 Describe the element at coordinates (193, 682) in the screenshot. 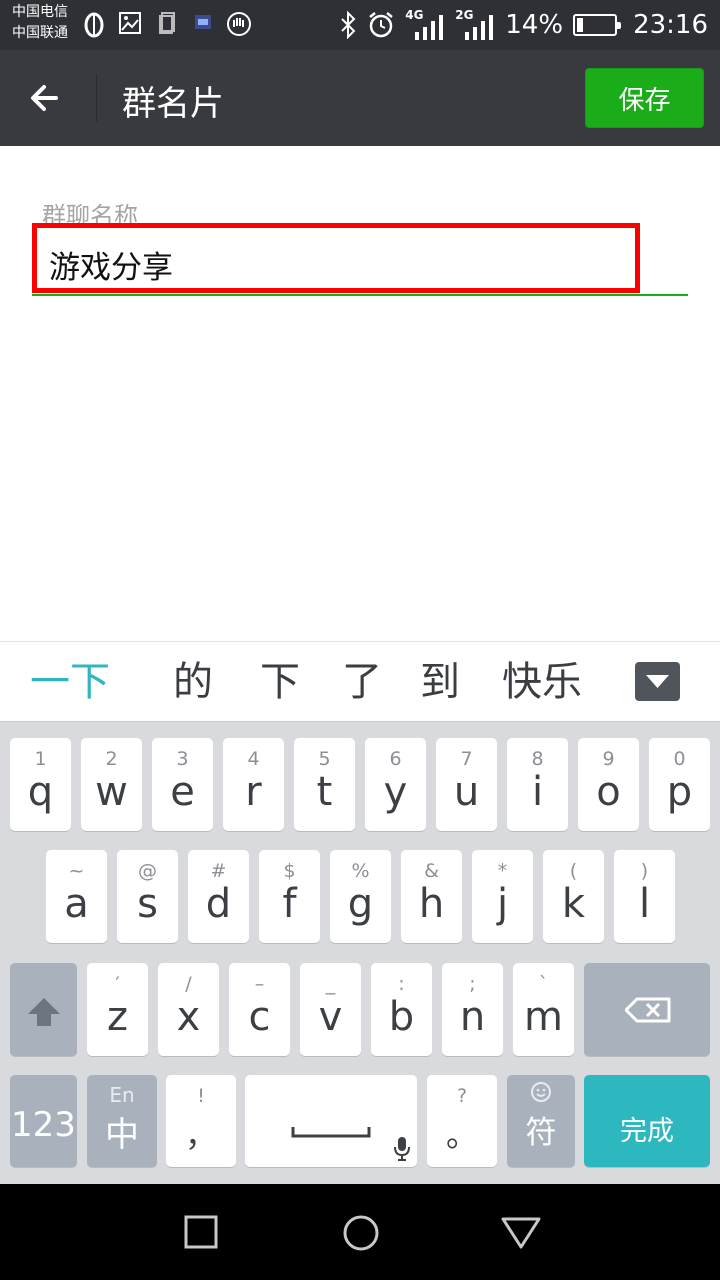

I see `candidate-item: 的` at that location.